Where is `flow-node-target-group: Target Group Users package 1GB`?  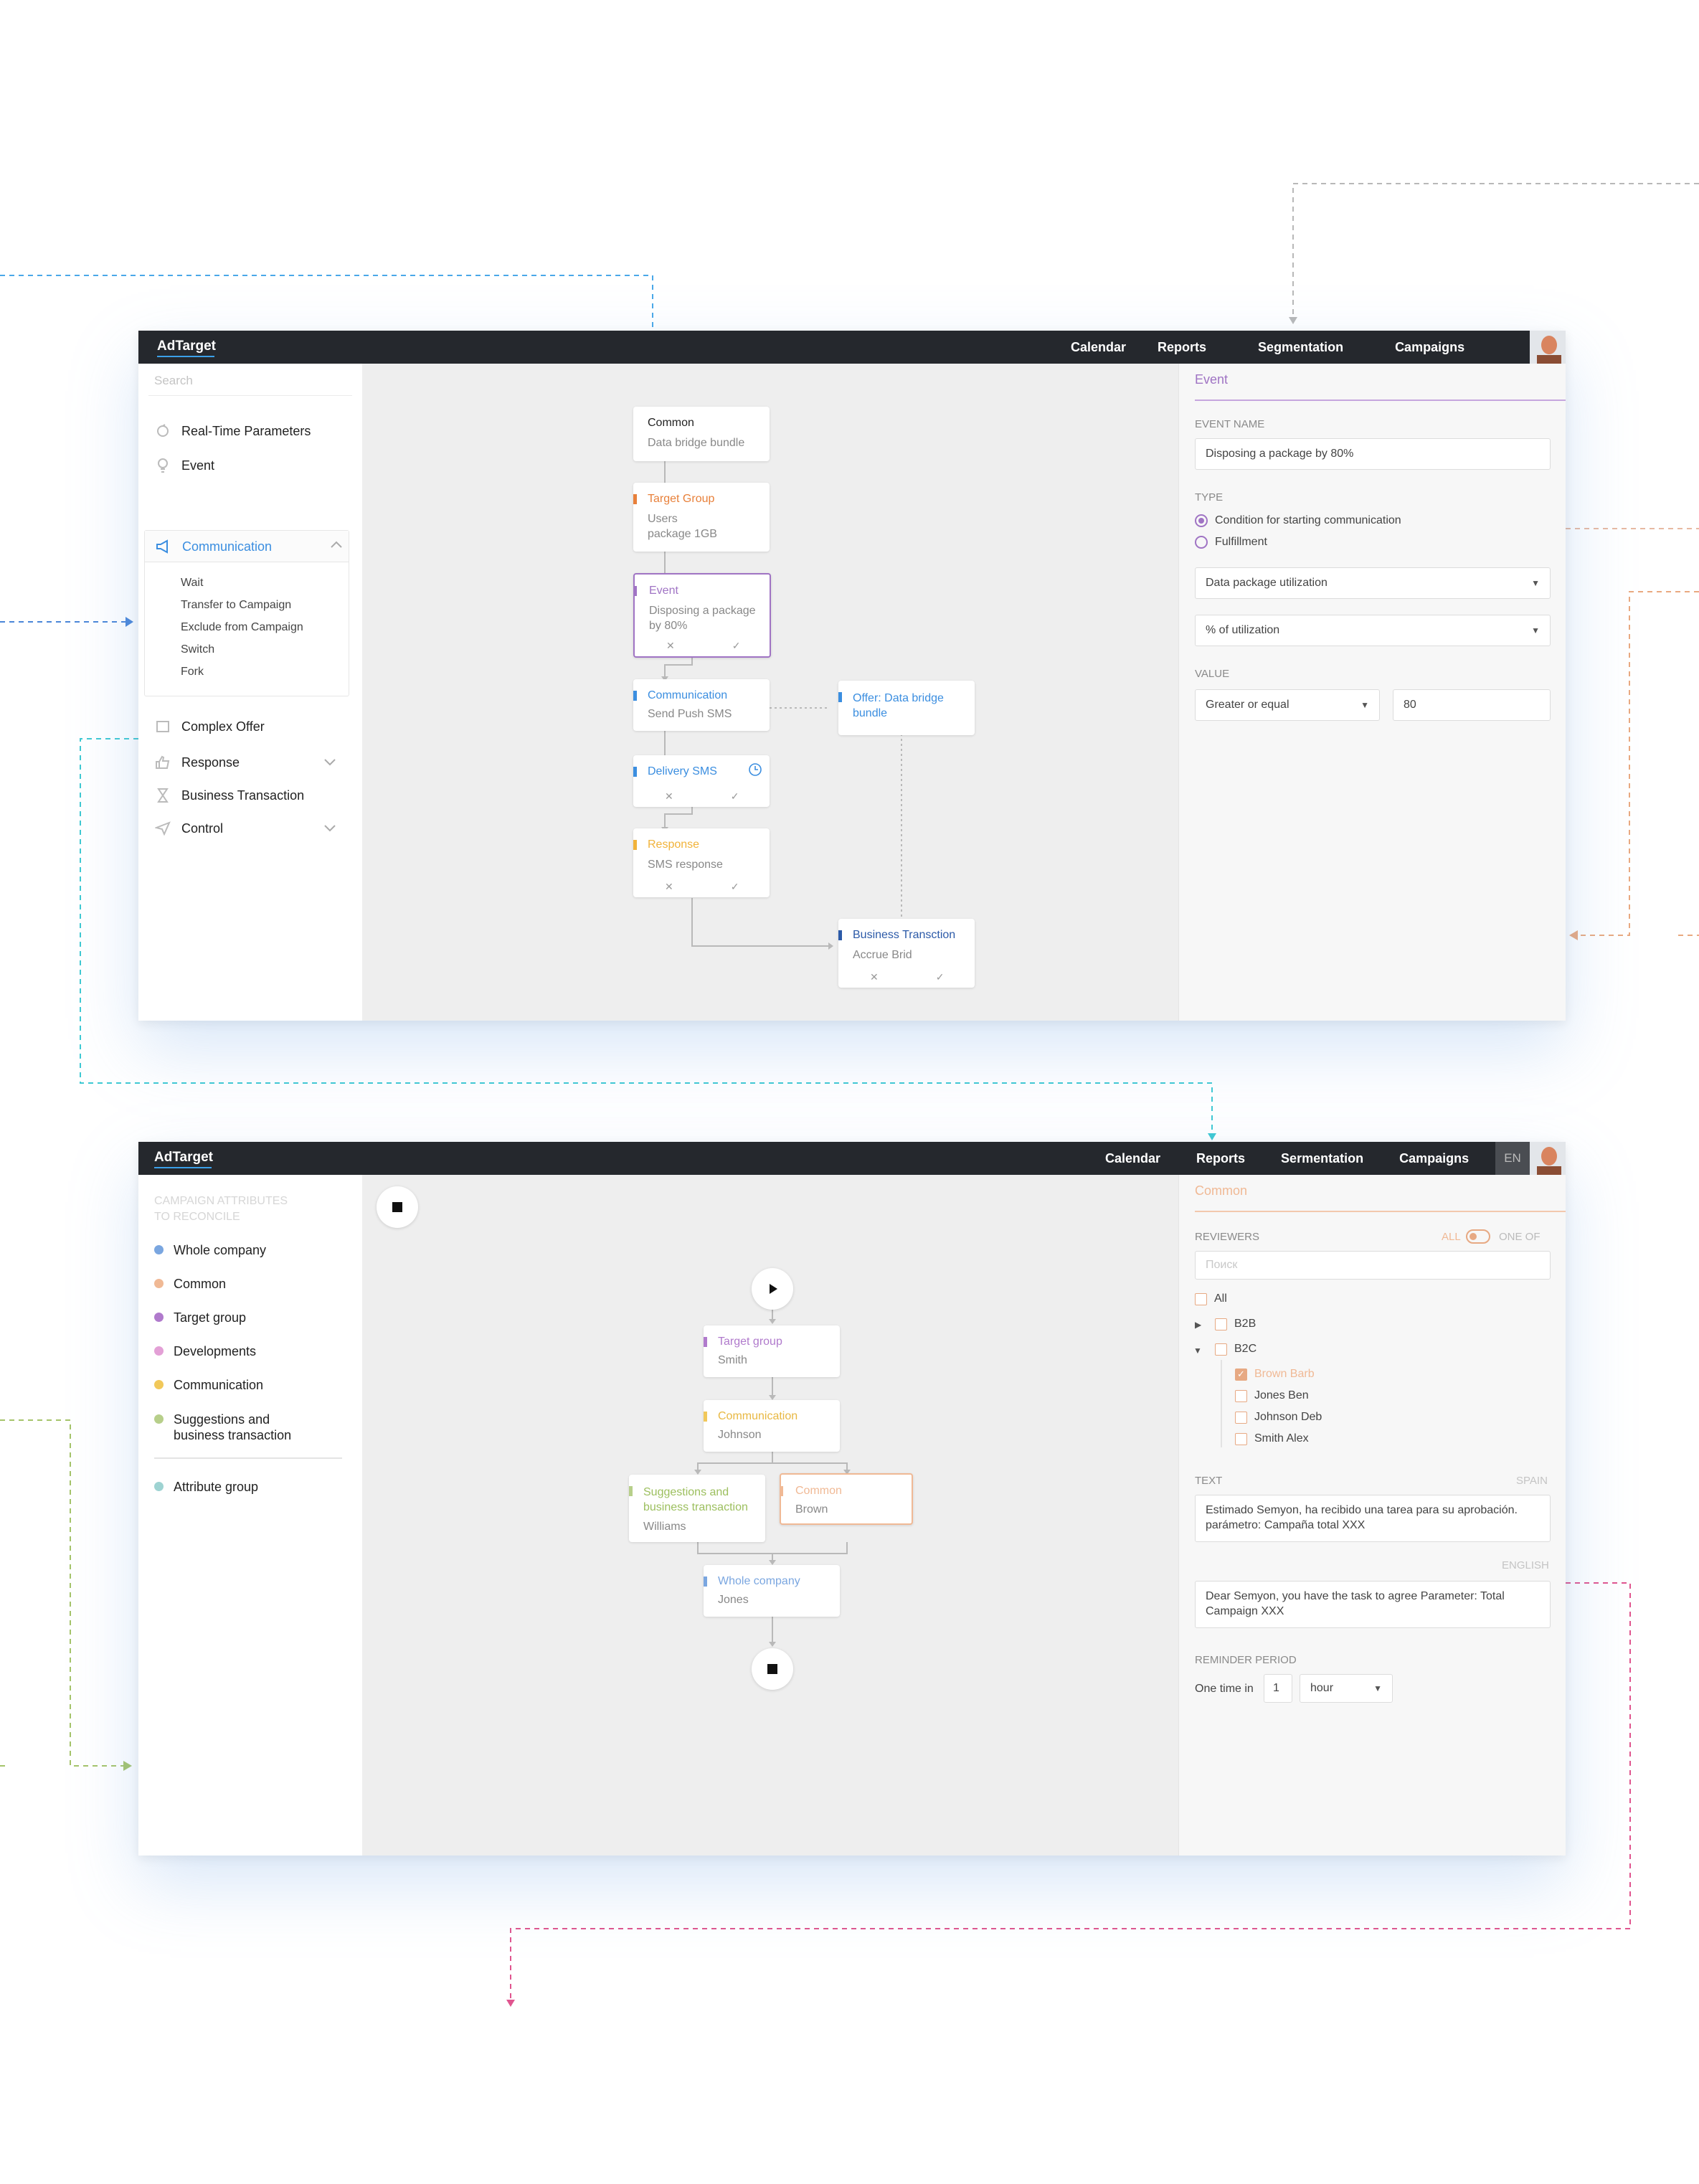 flow-node-target-group: Target Group Users package 1GB is located at coordinates (701, 517).